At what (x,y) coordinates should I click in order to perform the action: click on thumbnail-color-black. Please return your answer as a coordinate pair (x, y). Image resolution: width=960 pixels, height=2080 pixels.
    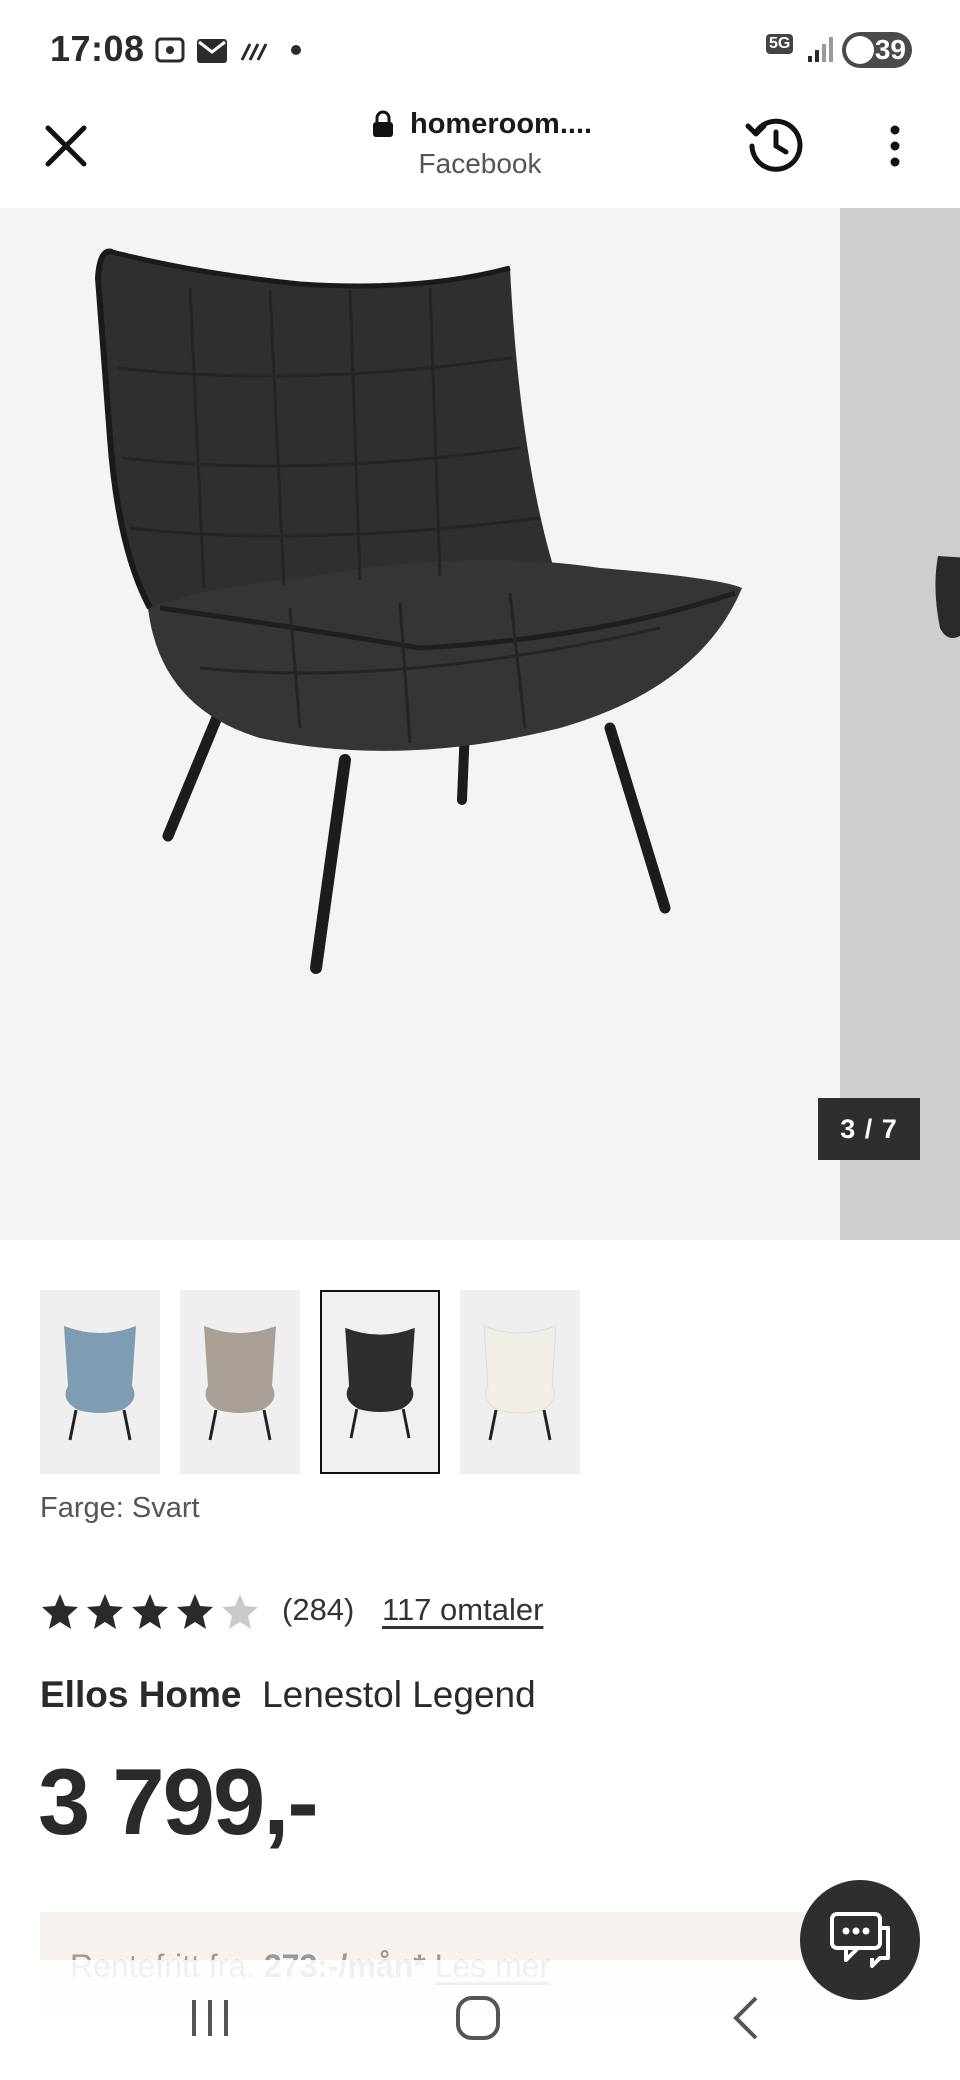
    Looking at the image, I should click on (380, 1382).